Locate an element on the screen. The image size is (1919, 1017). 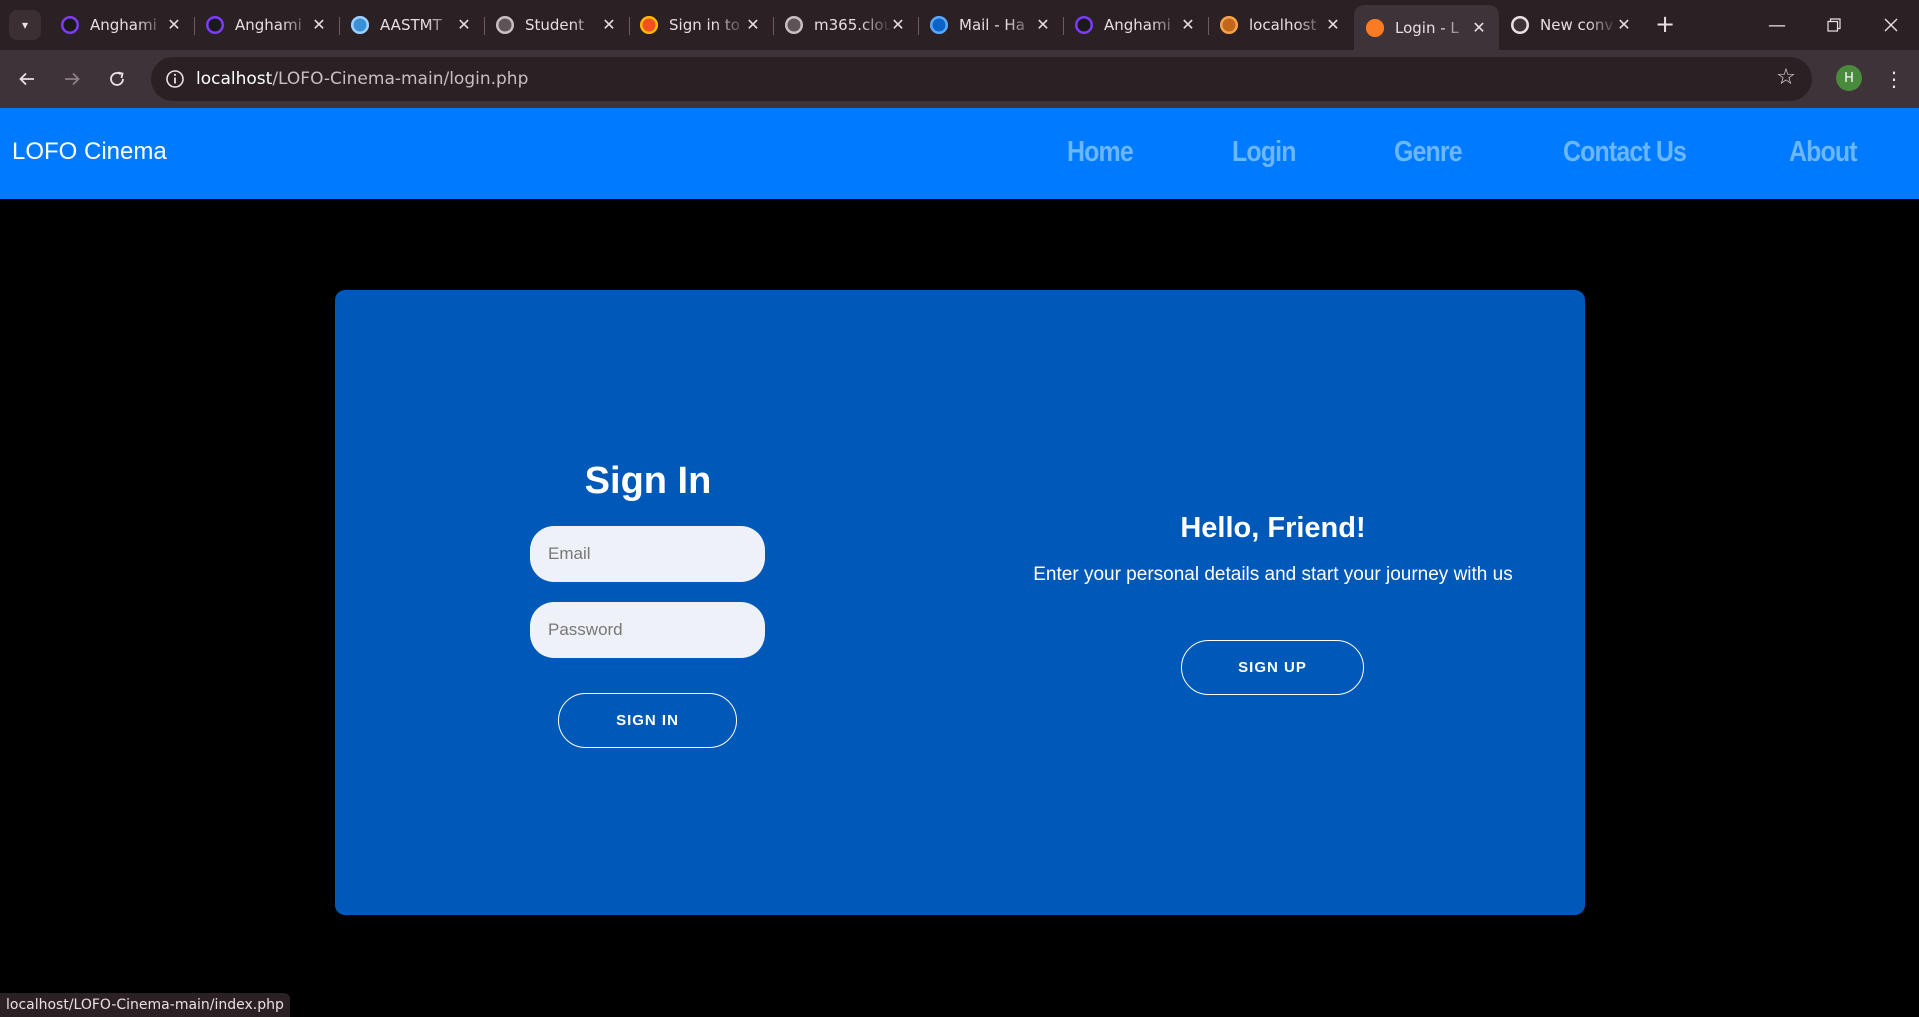
sign-up-button: SIGN UP is located at coordinates (1272, 667).